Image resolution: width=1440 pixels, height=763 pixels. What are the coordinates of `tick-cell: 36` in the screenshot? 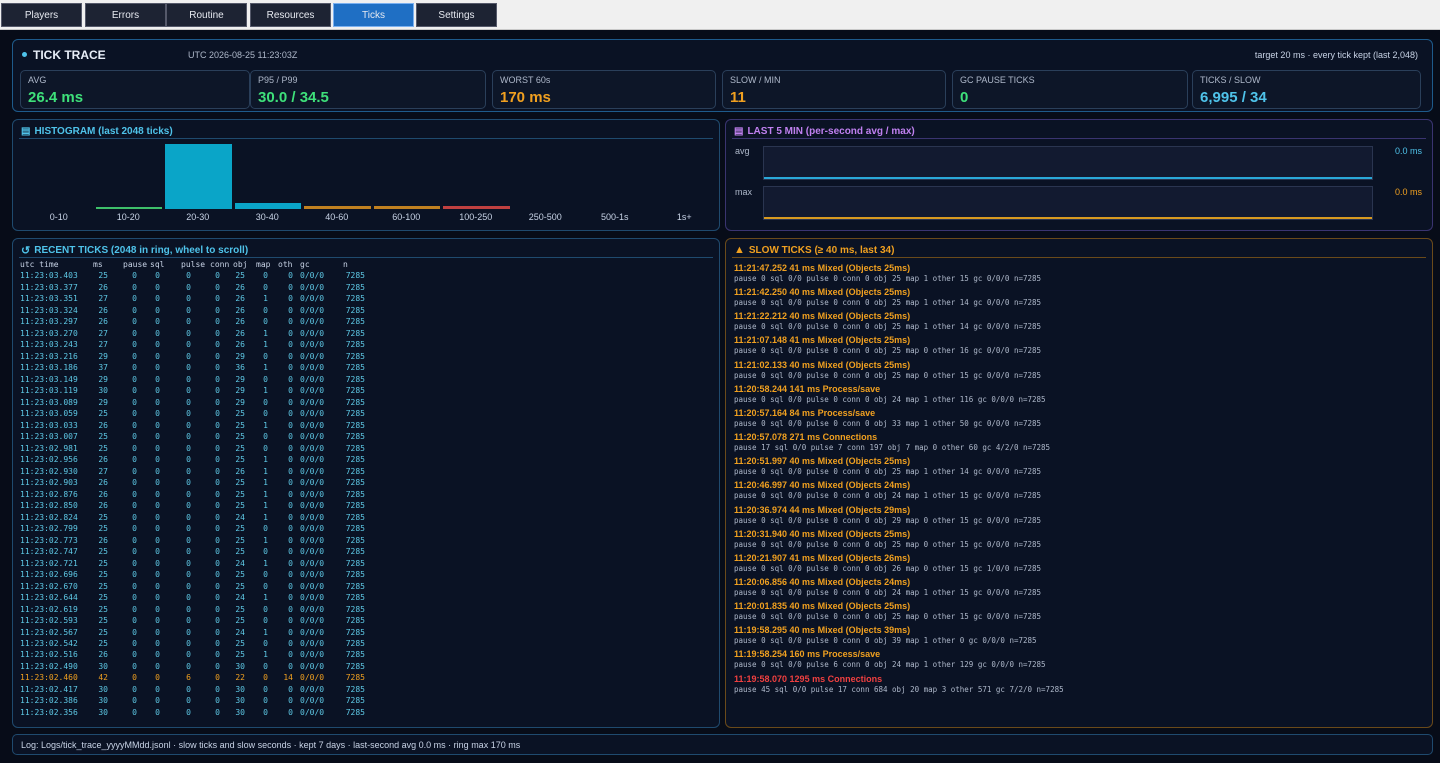 It's located at (240, 368).